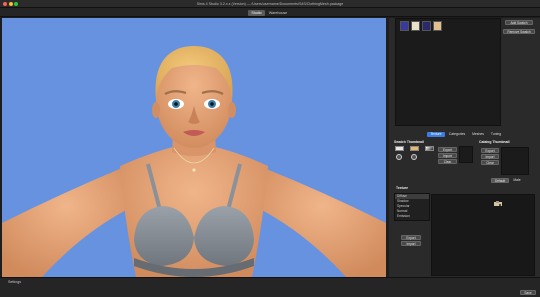 This screenshot has height=297, width=540. I want to click on tab-studio: Studio, so click(256, 12).